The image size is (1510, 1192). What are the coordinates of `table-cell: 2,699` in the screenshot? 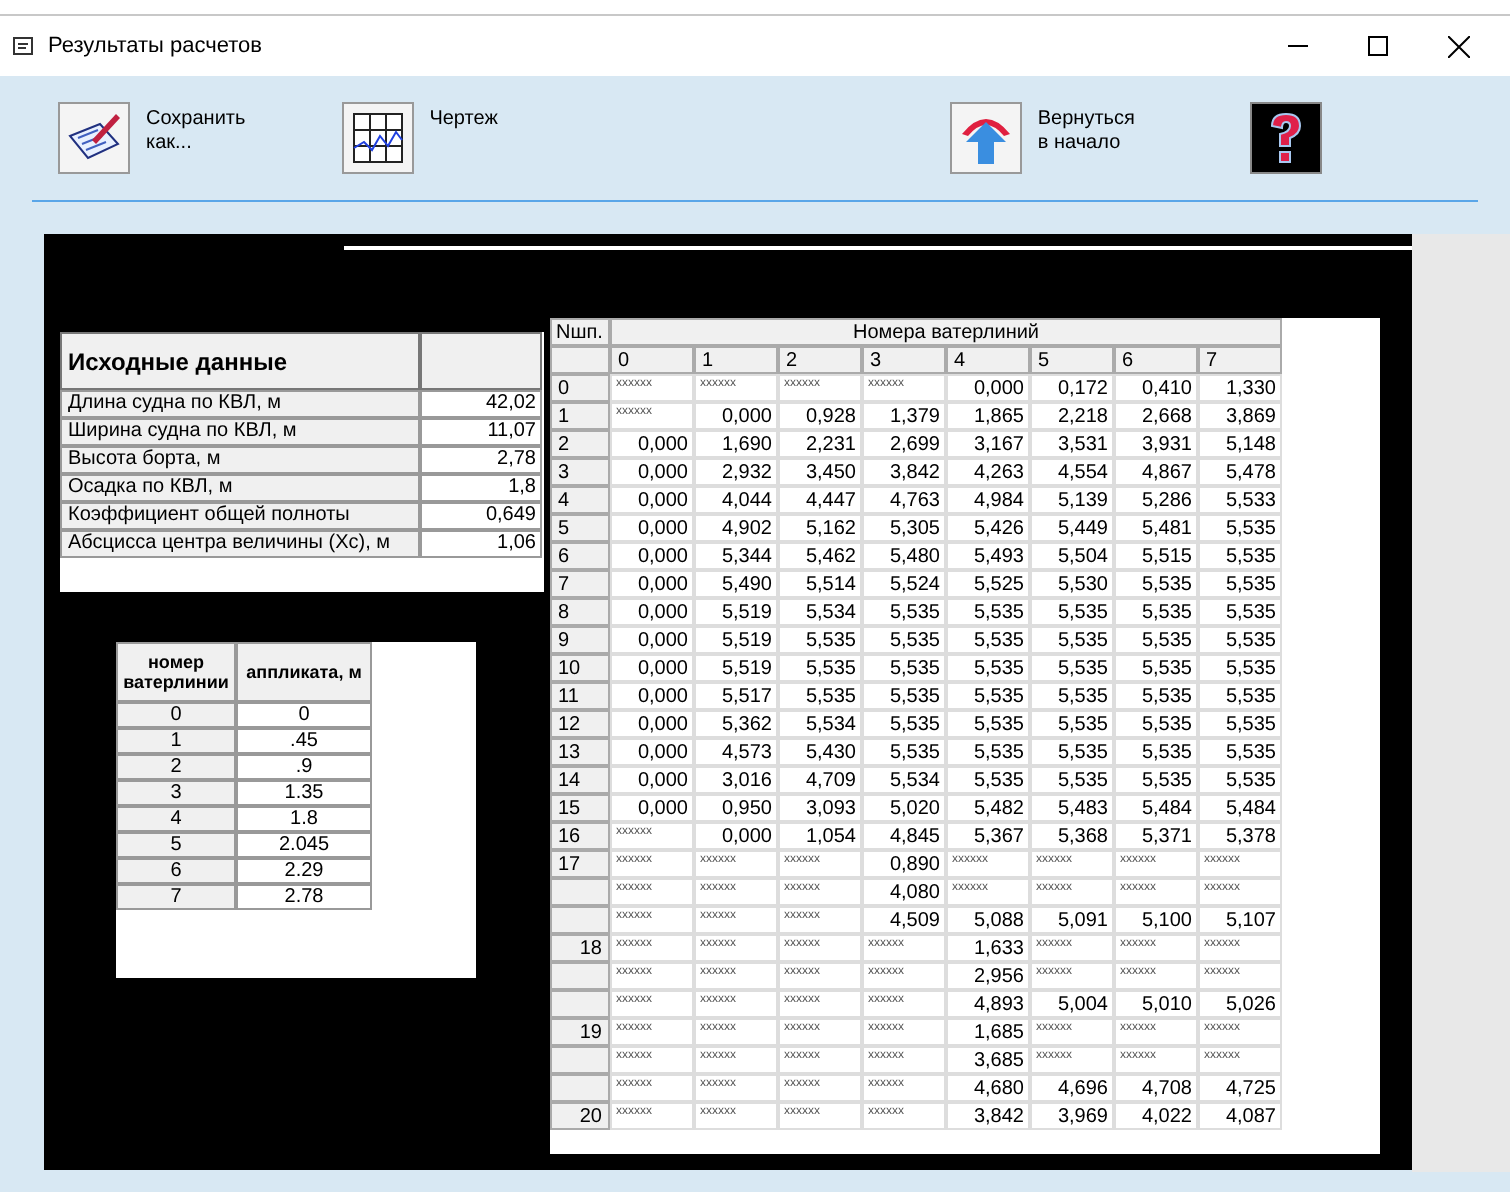 It's located at (904, 444).